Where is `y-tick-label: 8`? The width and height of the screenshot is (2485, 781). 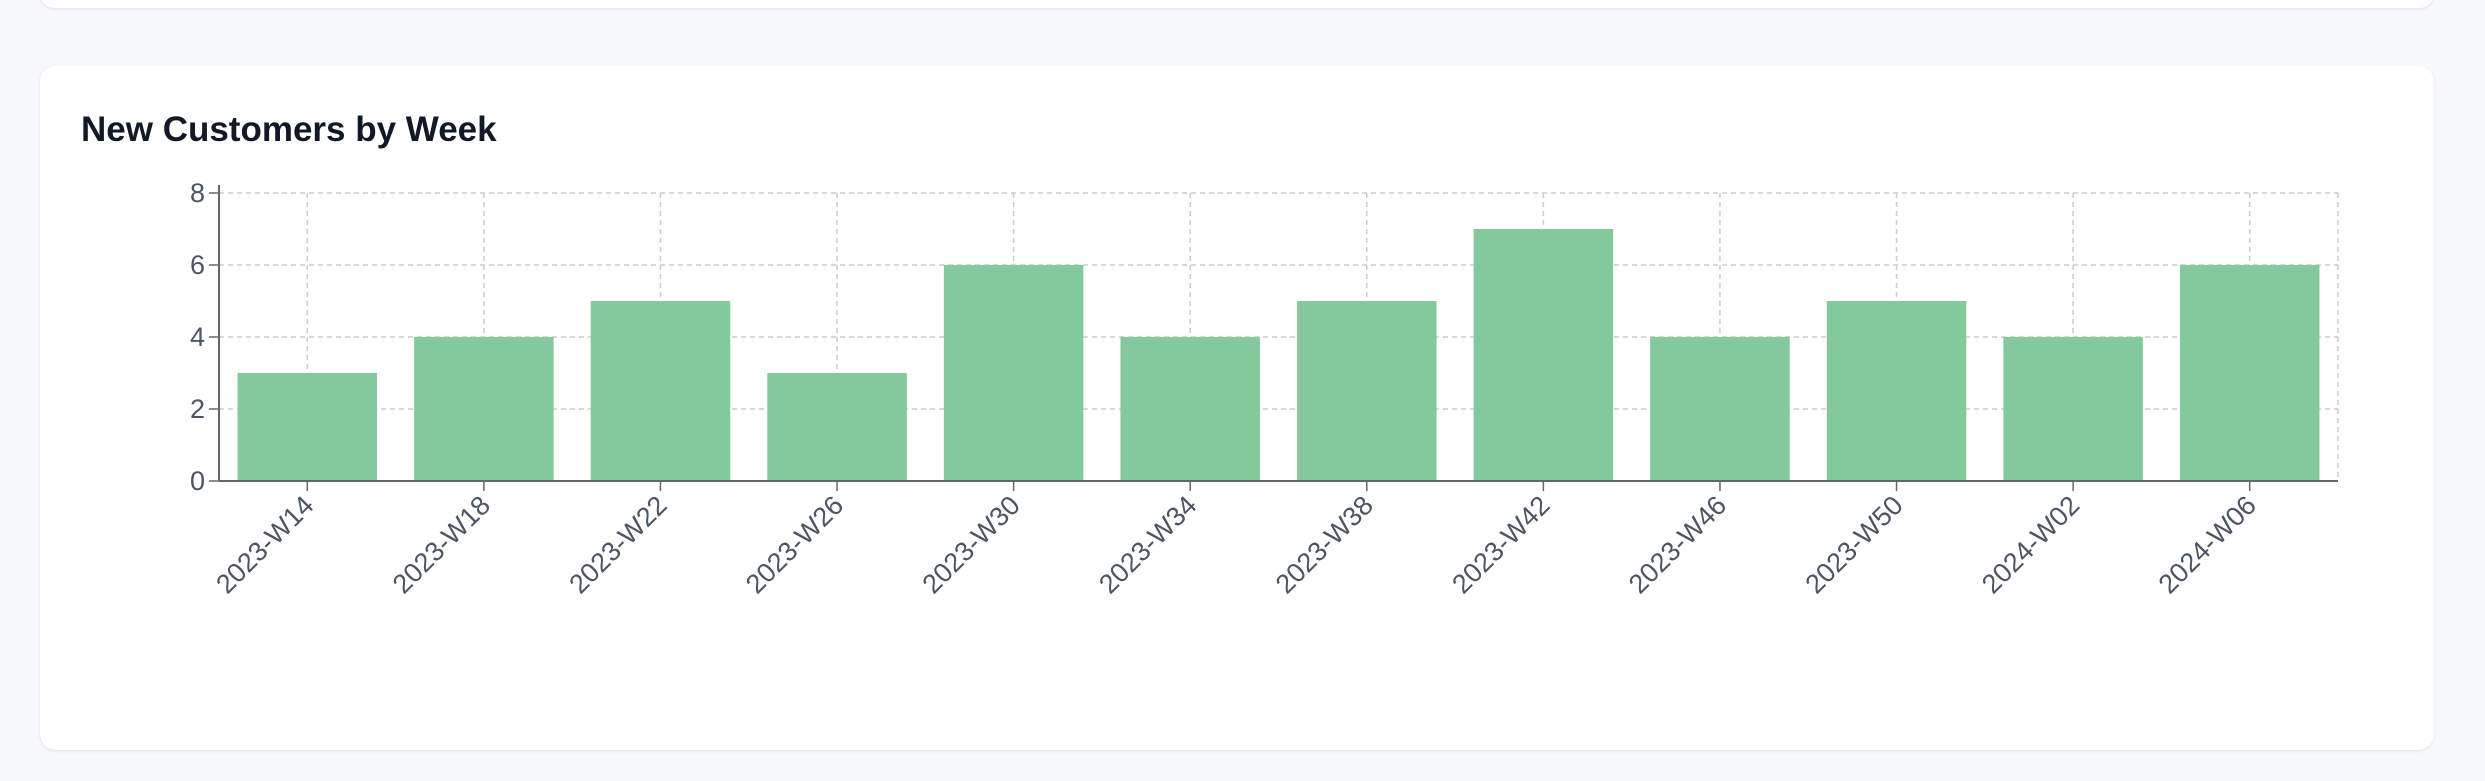 y-tick-label: 8 is located at coordinates (197, 193).